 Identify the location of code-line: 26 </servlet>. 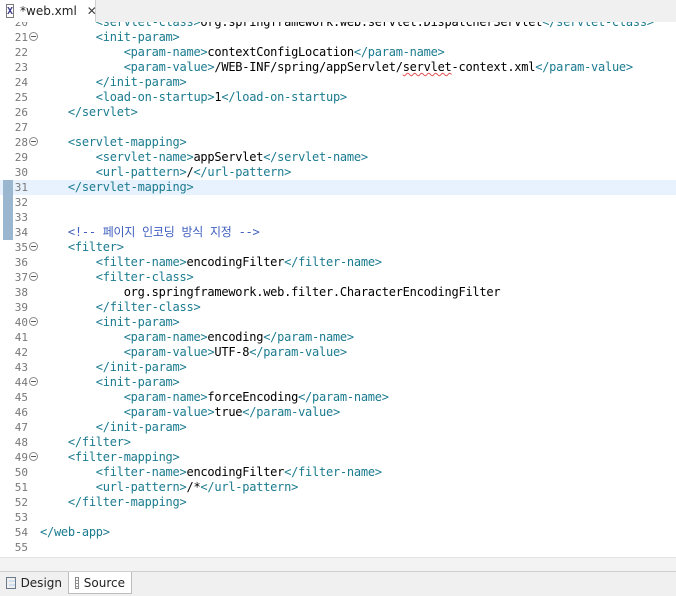
(338, 112).